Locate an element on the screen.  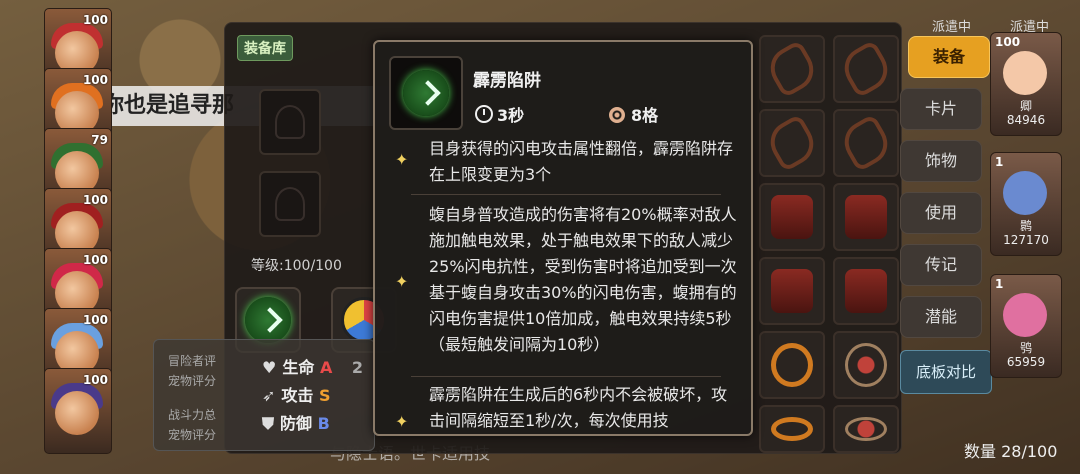
target-icon is located at coordinates (617, 115).